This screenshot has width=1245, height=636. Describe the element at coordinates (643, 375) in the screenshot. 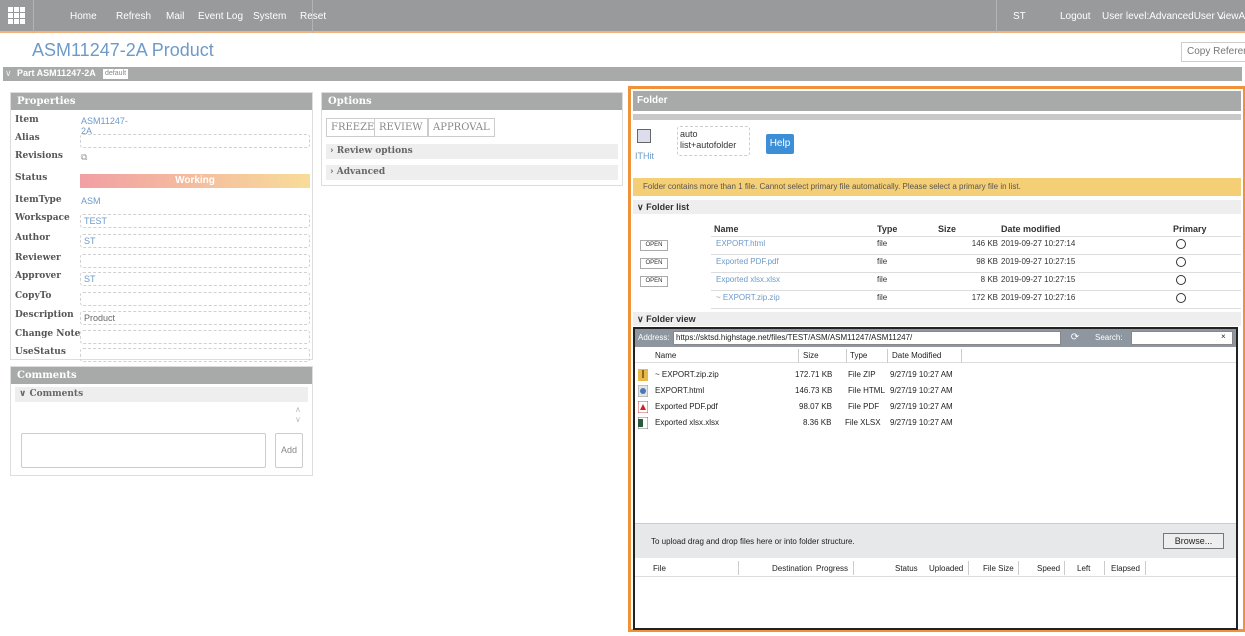

I see `zip-file-icon` at that location.